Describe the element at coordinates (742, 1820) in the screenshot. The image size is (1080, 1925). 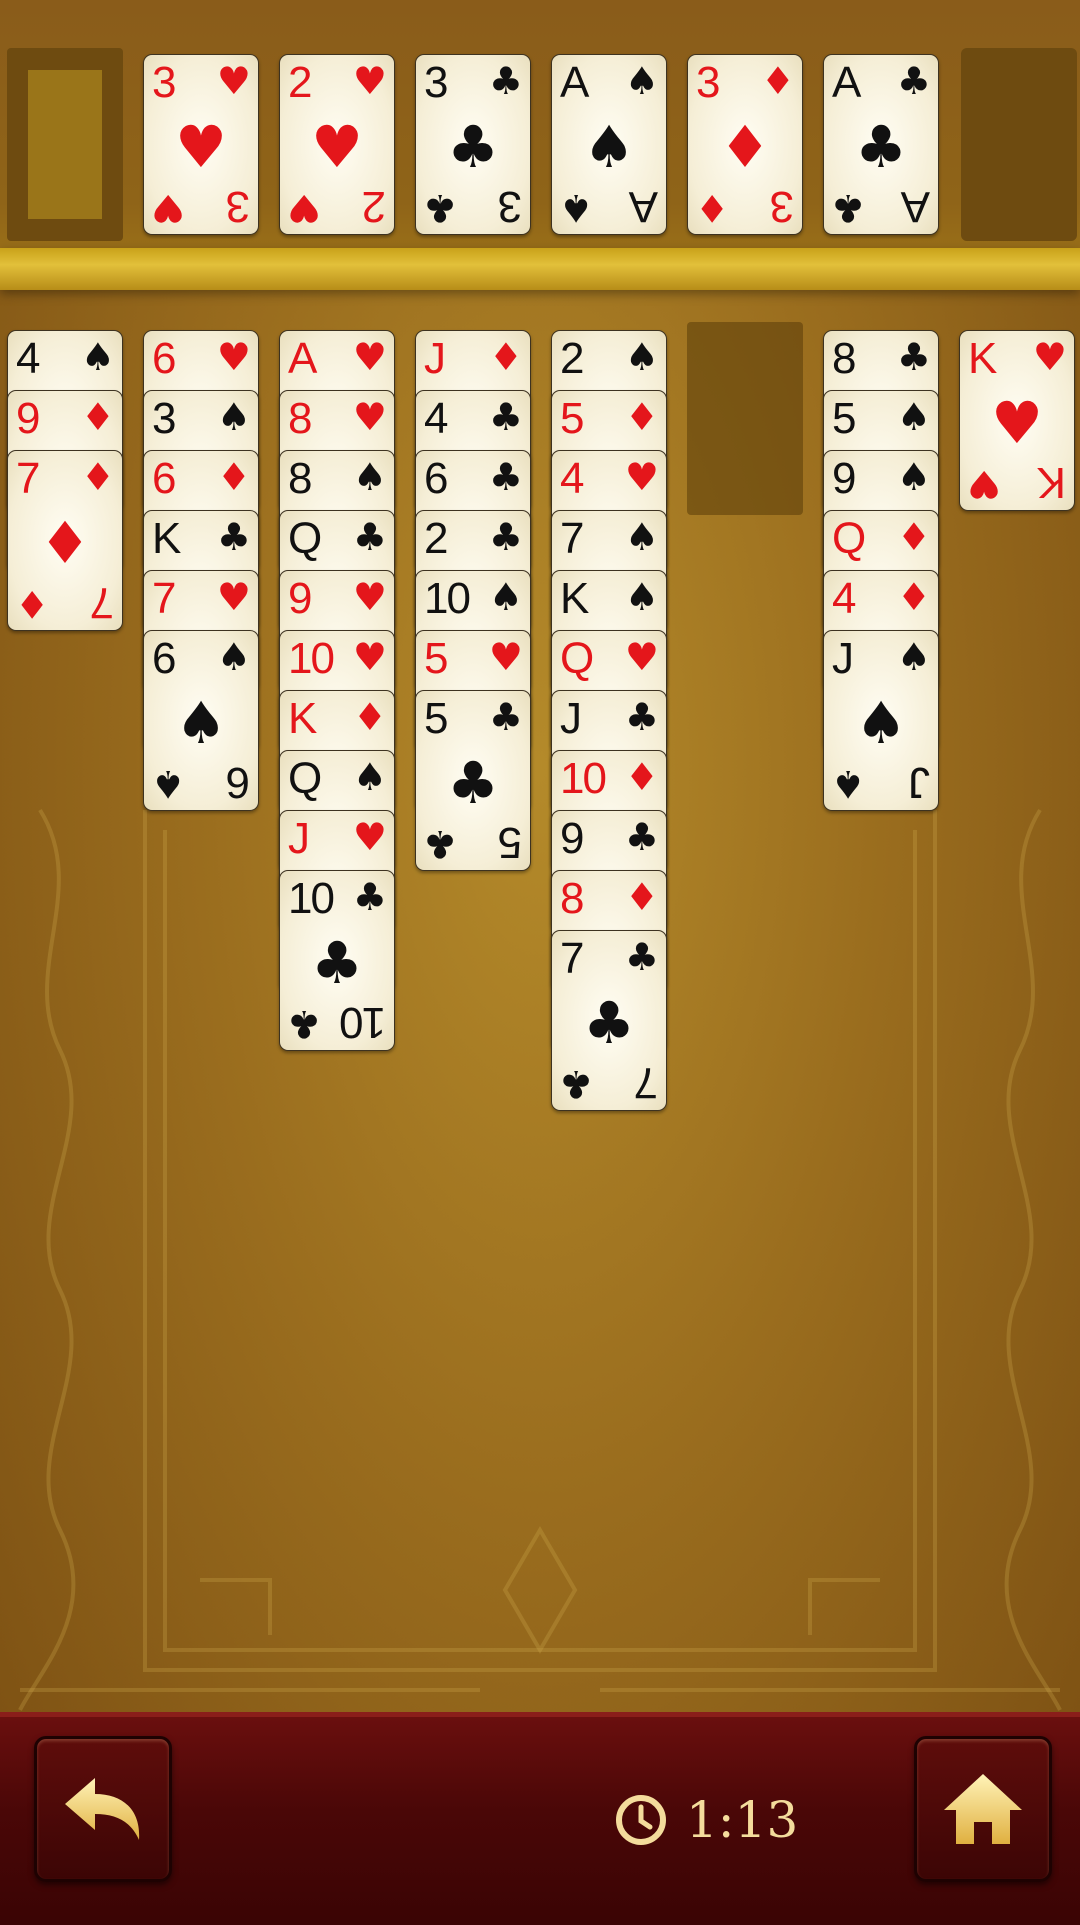
I see `timer-value: 1:13` at that location.